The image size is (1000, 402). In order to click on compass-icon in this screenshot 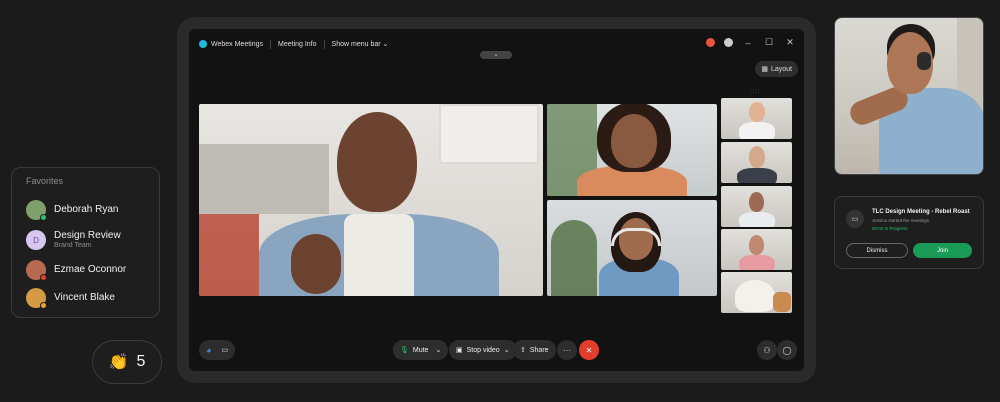, I will do `click(728, 42)`.